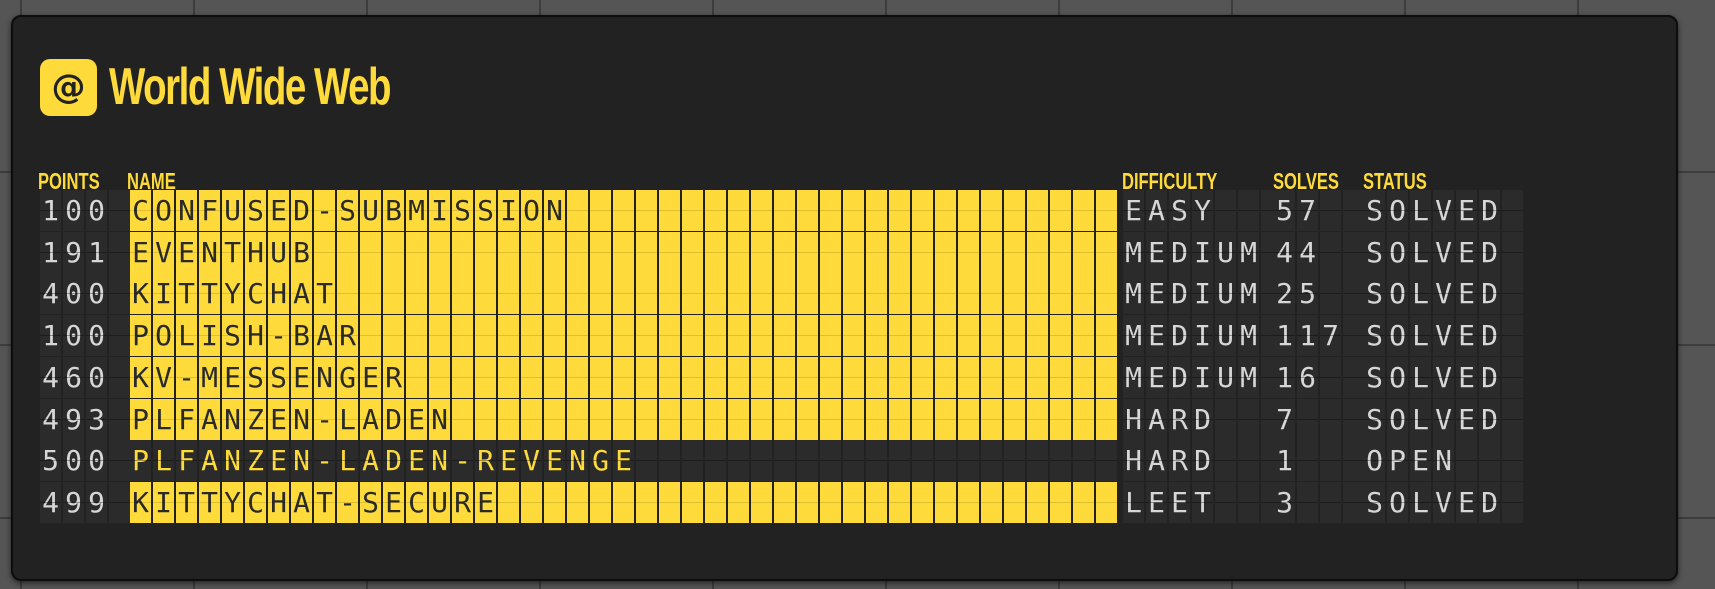 The height and width of the screenshot is (589, 1715). I want to click on flap-cell: B, so click(301, 252).